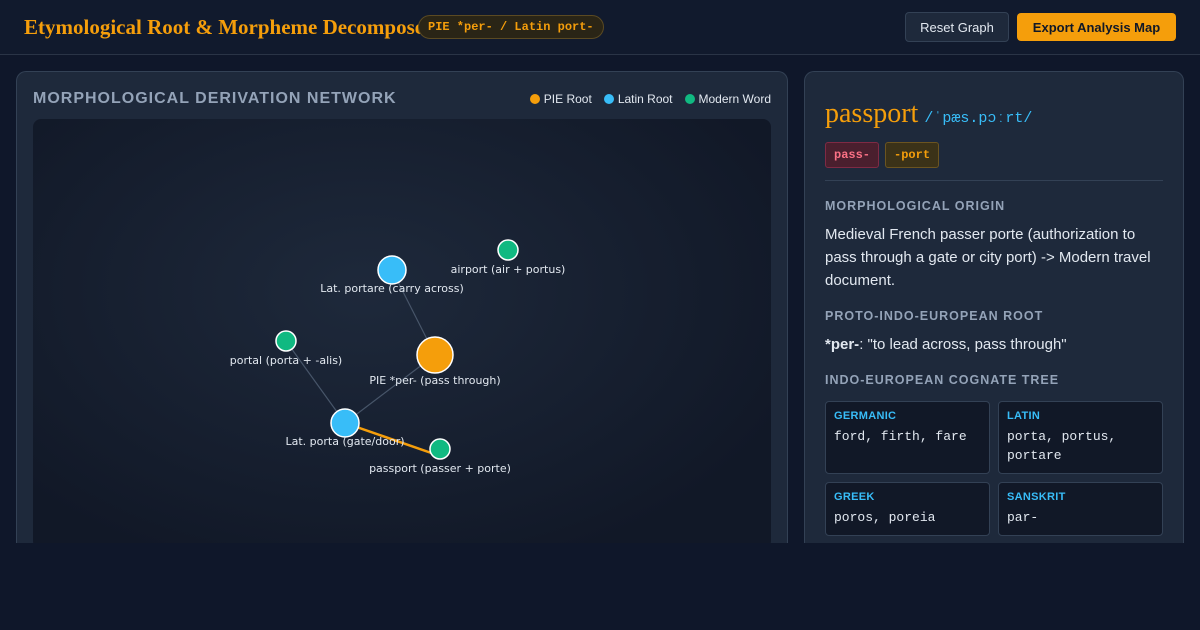 Image resolution: width=1200 pixels, height=630 pixels. What do you see at coordinates (434, 380) in the screenshot?
I see `node-pie-label: PIE *per- (pass through)` at bounding box center [434, 380].